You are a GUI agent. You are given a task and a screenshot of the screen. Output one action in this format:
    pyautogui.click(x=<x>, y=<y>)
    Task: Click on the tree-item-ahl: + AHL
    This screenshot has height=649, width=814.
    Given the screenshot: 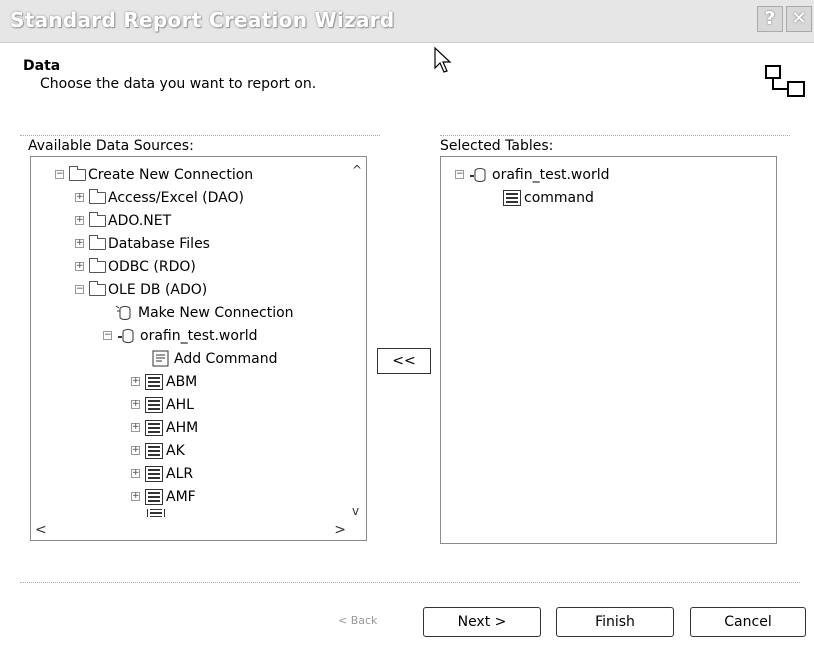 What is the action you would take?
    pyautogui.click(x=162, y=404)
    